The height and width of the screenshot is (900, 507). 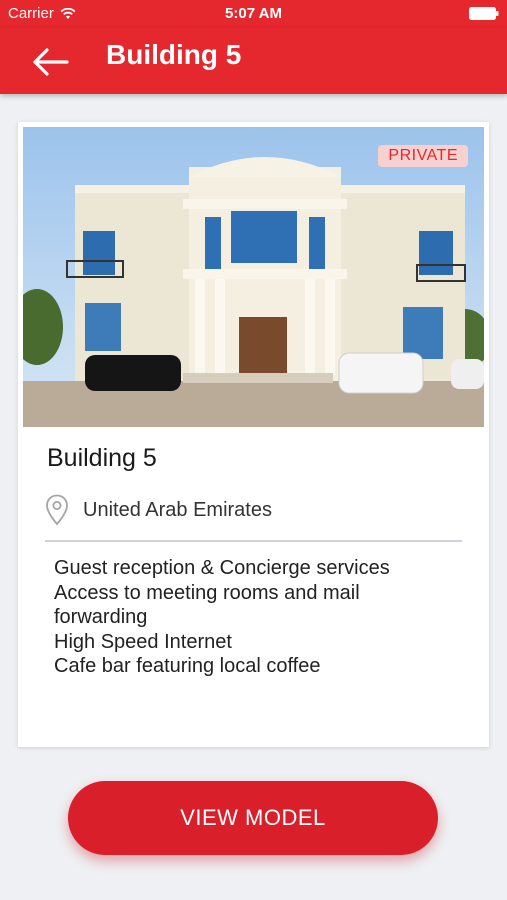 What do you see at coordinates (484, 13) in the screenshot?
I see `battery-icon` at bounding box center [484, 13].